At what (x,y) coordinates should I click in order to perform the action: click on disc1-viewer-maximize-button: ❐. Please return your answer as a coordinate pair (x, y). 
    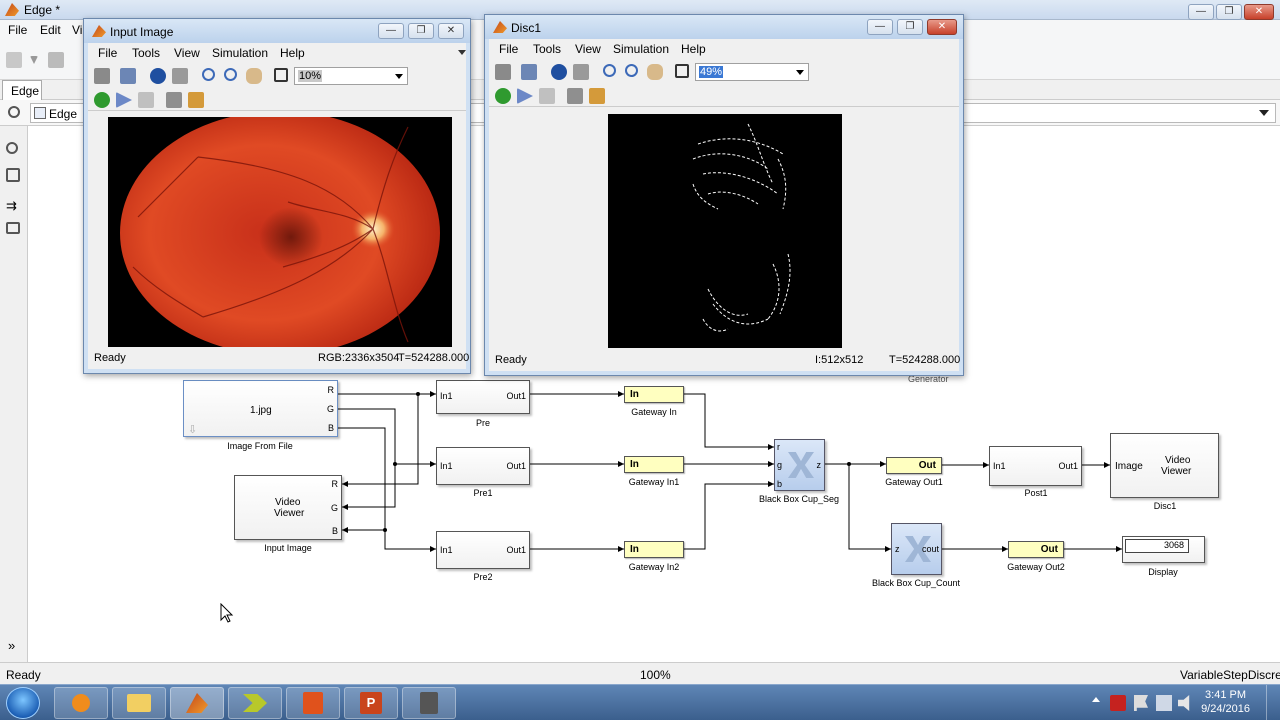
    Looking at the image, I should click on (910, 27).